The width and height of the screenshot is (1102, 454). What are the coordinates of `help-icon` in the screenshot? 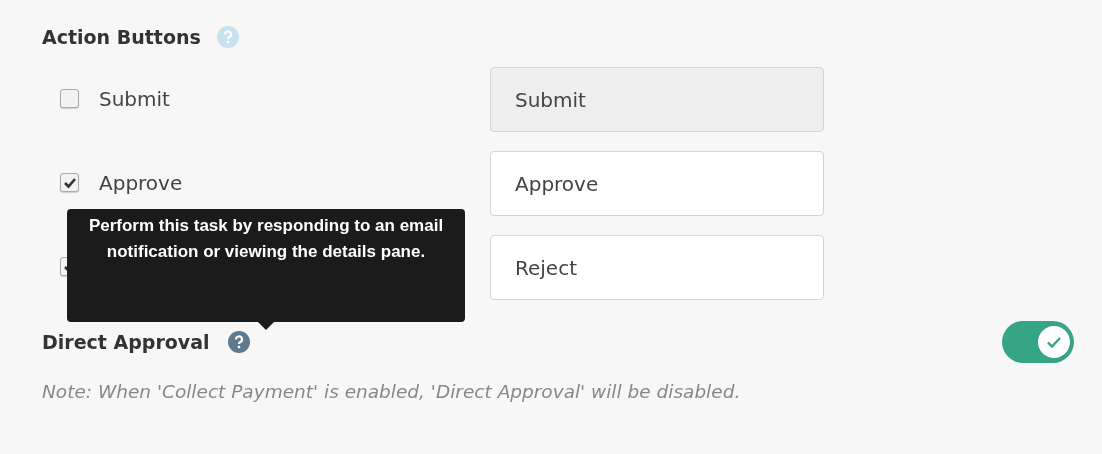 It's located at (238, 342).